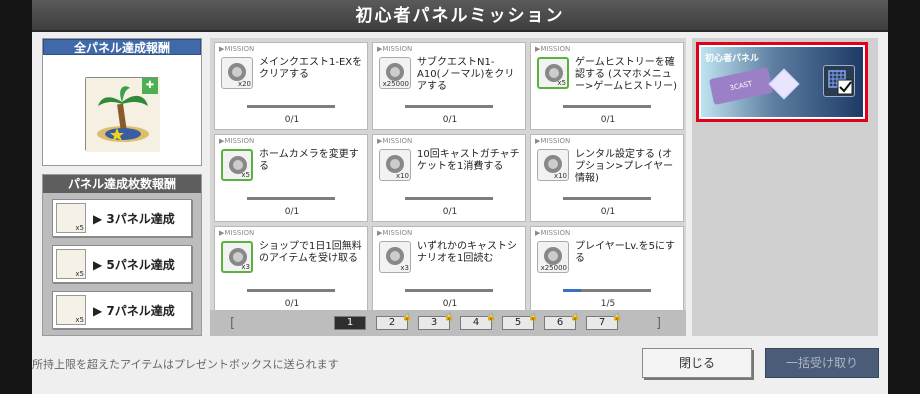 The image size is (920, 394). What do you see at coordinates (122, 47) in the screenshot?
I see `full-reward-header: 全パネル達成報酬` at bounding box center [122, 47].